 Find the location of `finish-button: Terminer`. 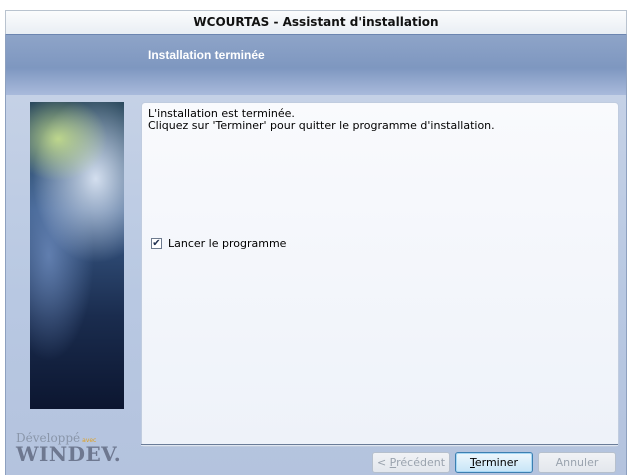

finish-button: Terminer is located at coordinates (494, 462).